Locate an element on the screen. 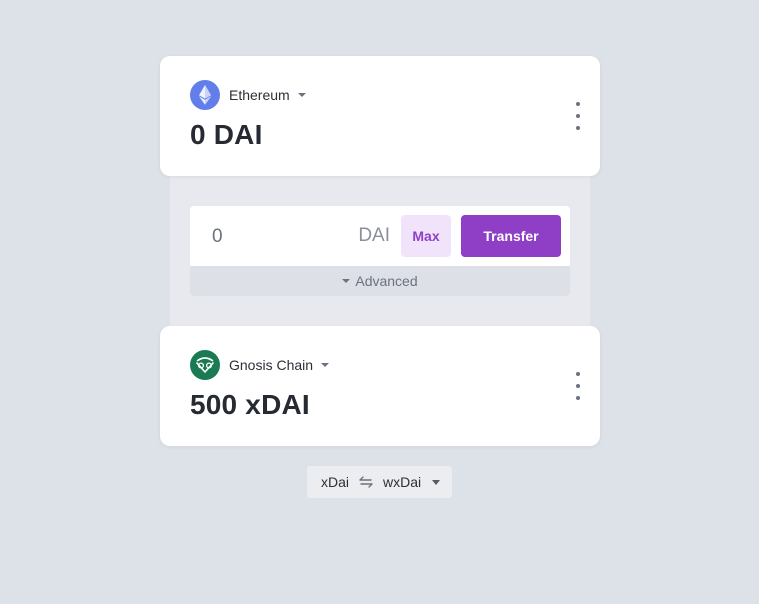 This screenshot has height=604, width=759. source-balance: 0 DAI is located at coordinates (226, 134).